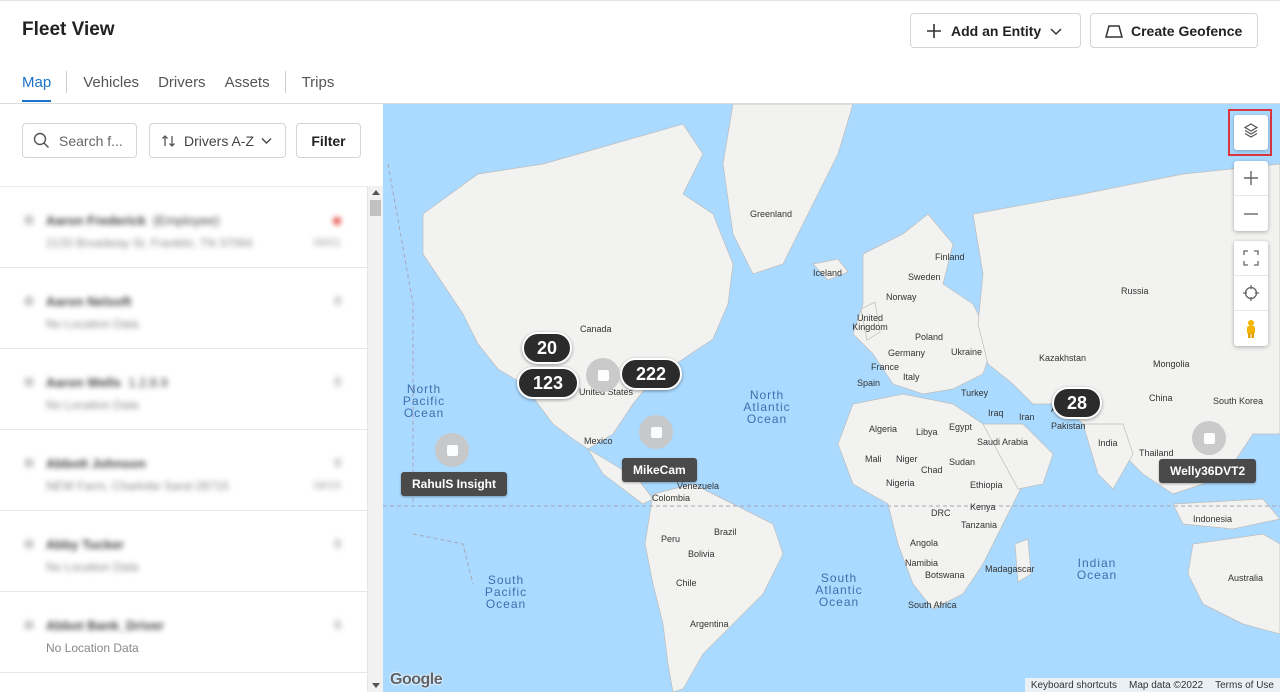 This screenshot has width=1280, height=692. Describe the element at coordinates (1108, 443) in the screenshot. I see `label-india: India` at that location.